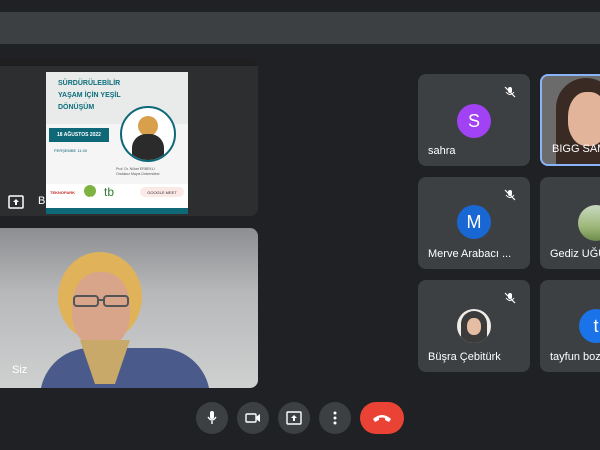 Image resolution: width=600 pixels, height=450 pixels. I want to click on participant-avatar: M, so click(474, 222).